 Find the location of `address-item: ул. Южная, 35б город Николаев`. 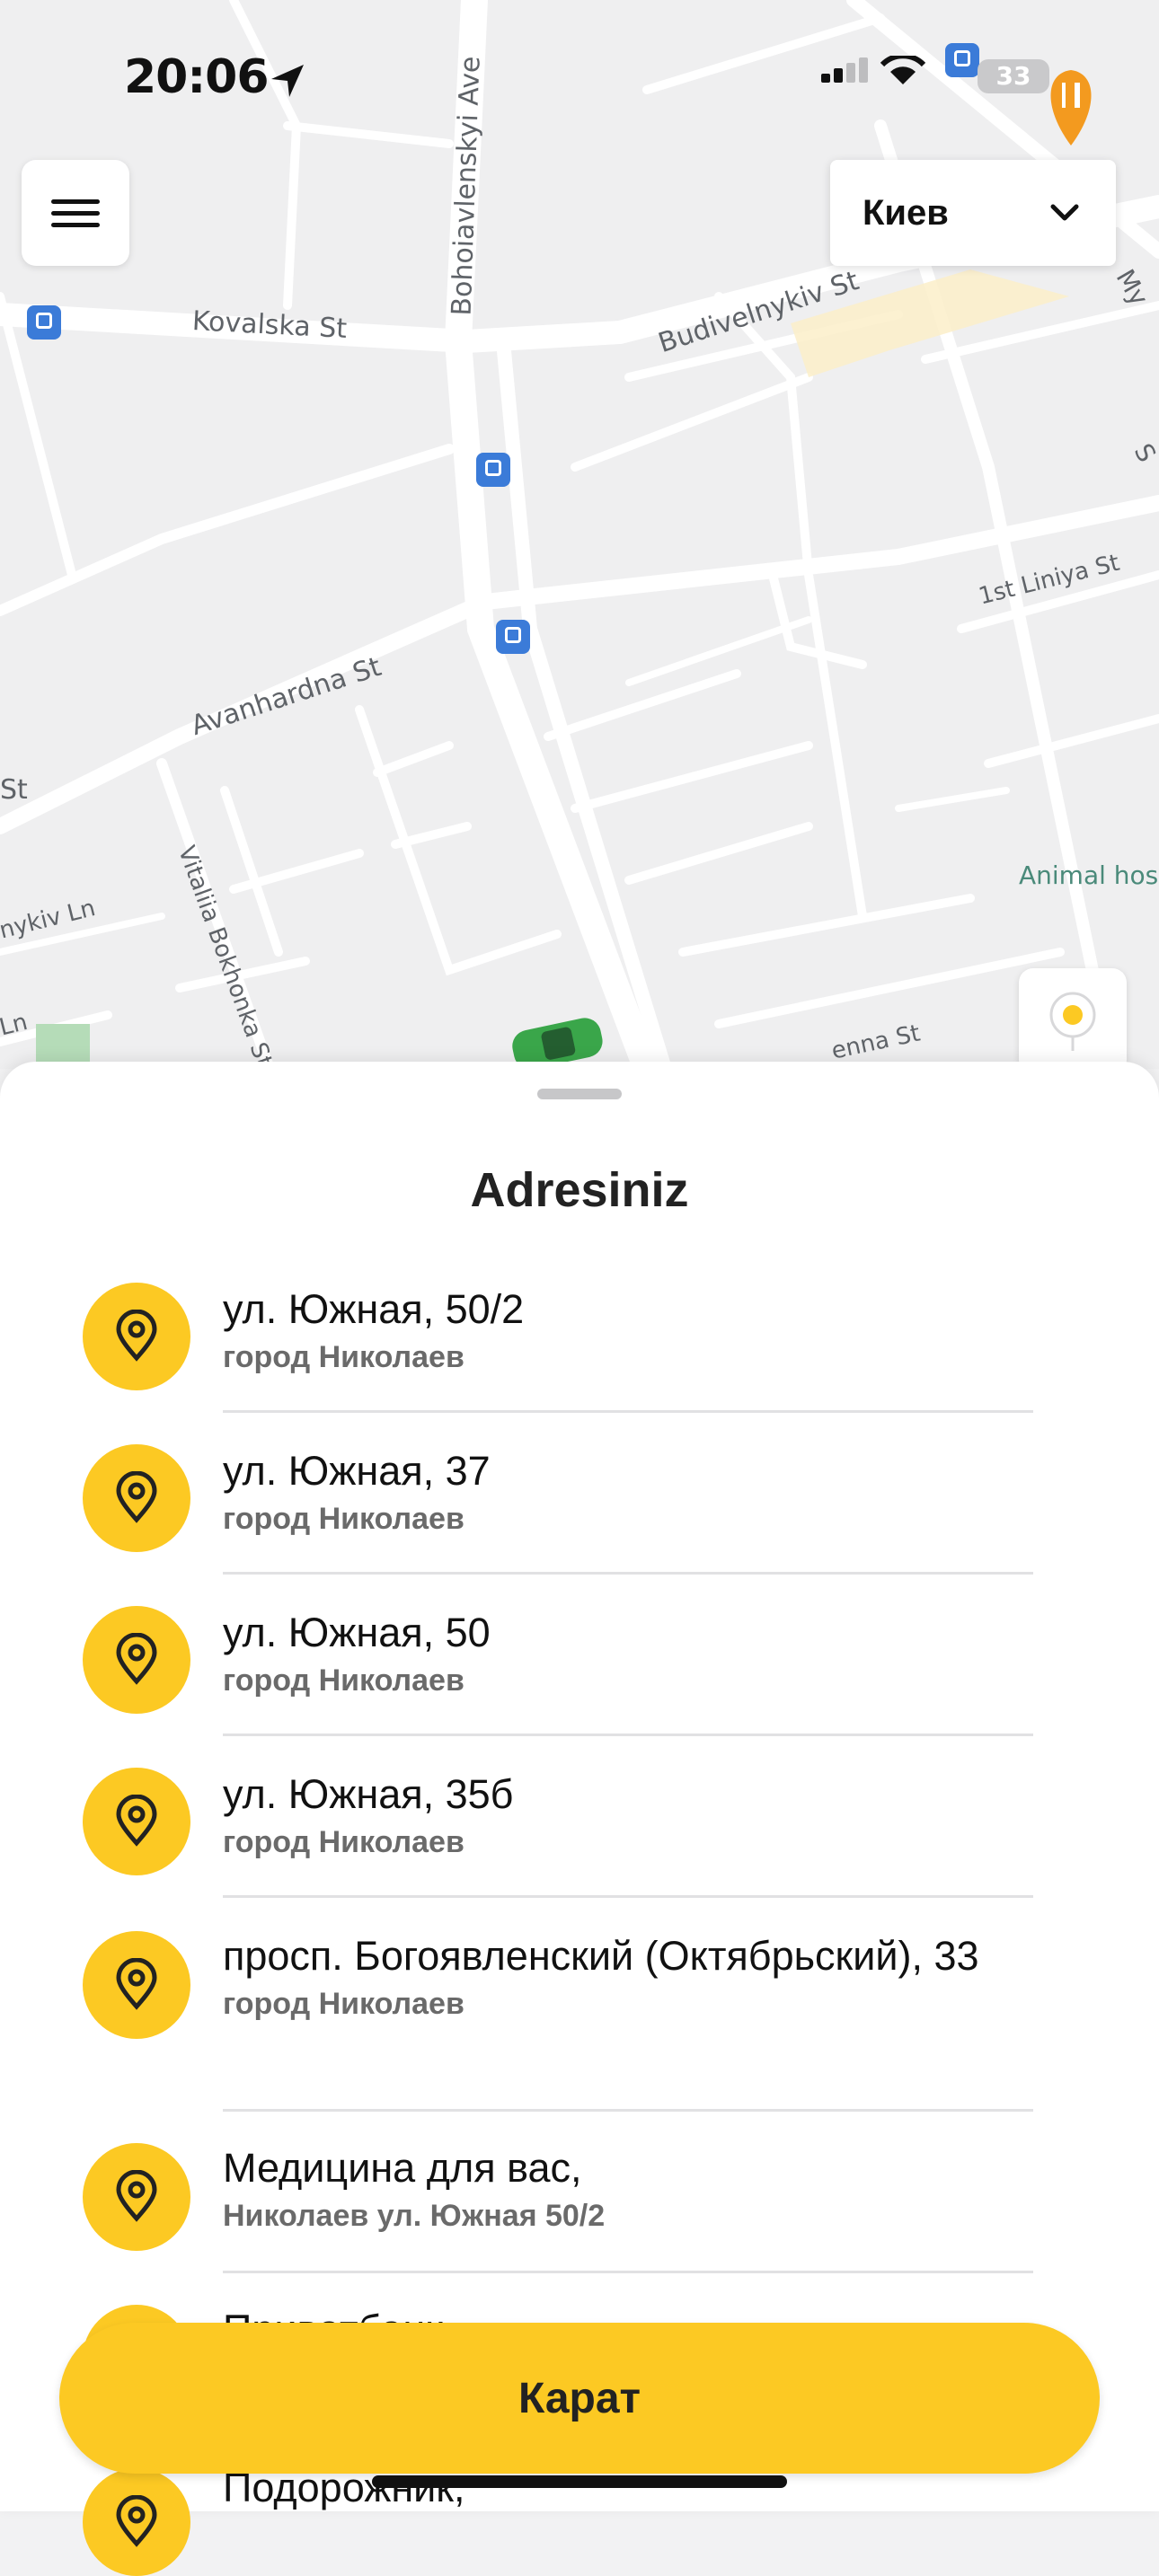

address-item: ул. Южная, 35б город Николаев is located at coordinates (579, 1848).